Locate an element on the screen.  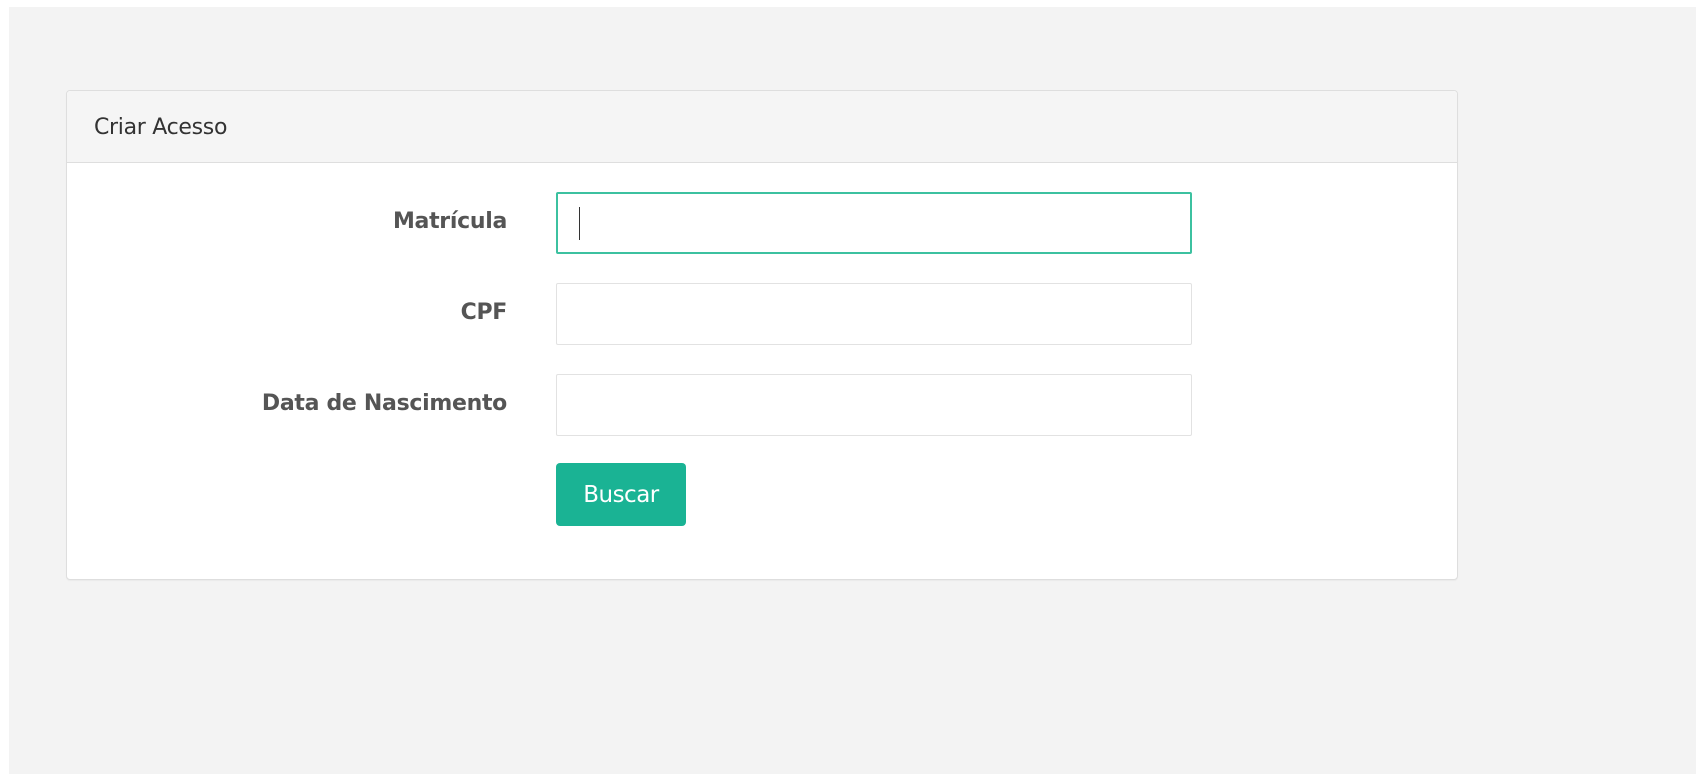
cpf-label: CPF is located at coordinates (484, 312).